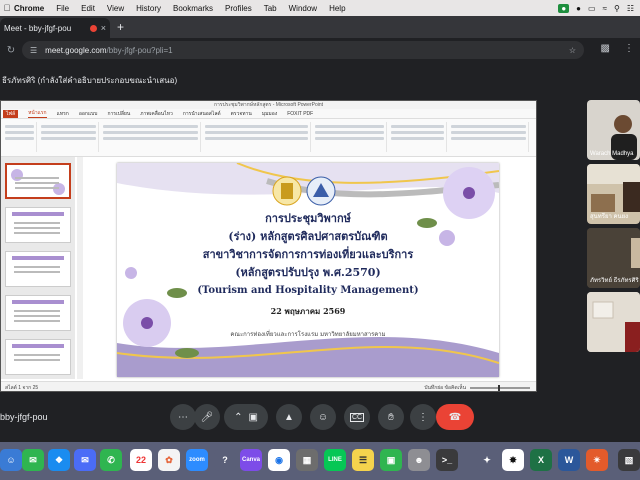 The image size is (640, 480). I want to click on url-field: ☰ meet.google.com/bby-jfgf-pou?pli=1 ☆, so click(303, 50).